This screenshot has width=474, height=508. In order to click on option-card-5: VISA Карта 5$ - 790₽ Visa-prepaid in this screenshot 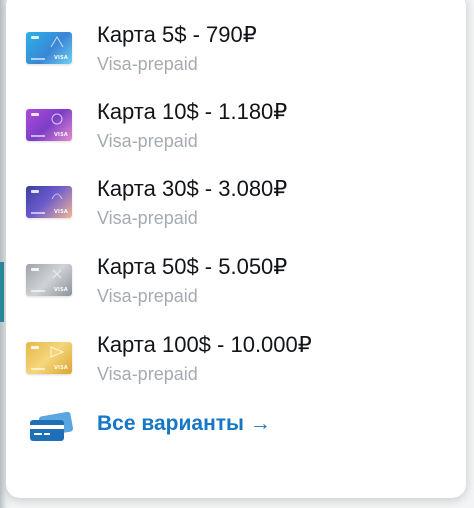, I will do `click(236, 52)`.